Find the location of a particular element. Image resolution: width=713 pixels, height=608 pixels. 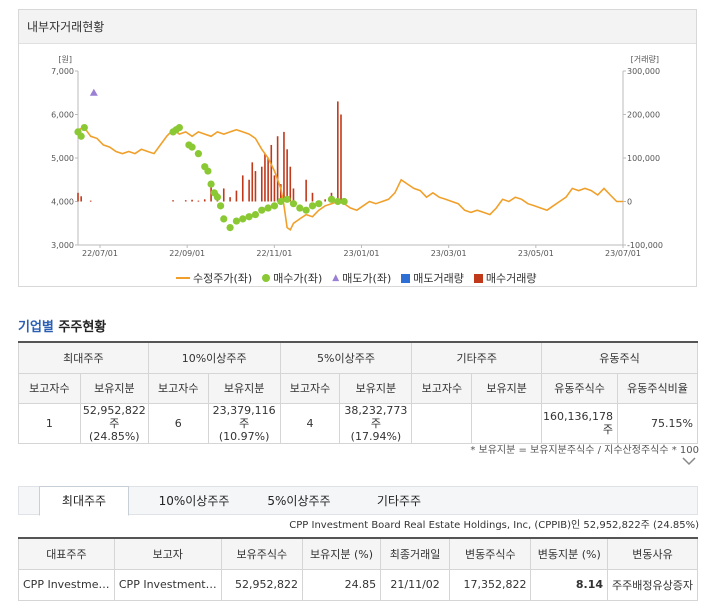

tab-10pct-shareholder: 10%이상주주 is located at coordinates (194, 501).